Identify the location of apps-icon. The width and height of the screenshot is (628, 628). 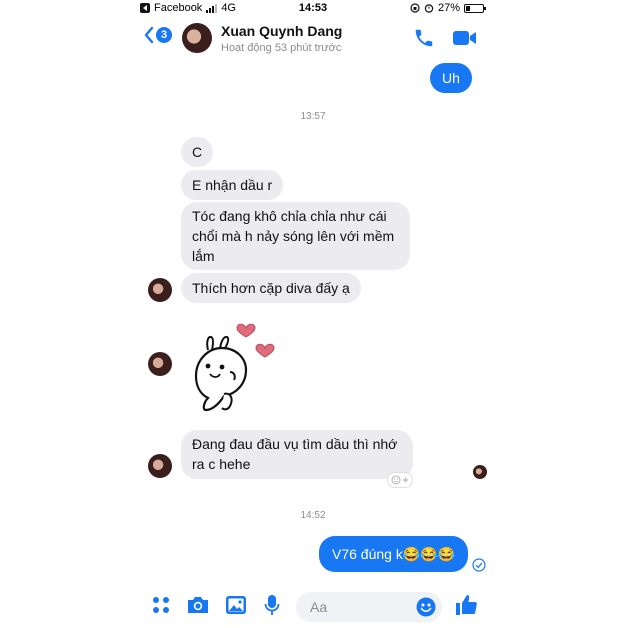
(161, 605).